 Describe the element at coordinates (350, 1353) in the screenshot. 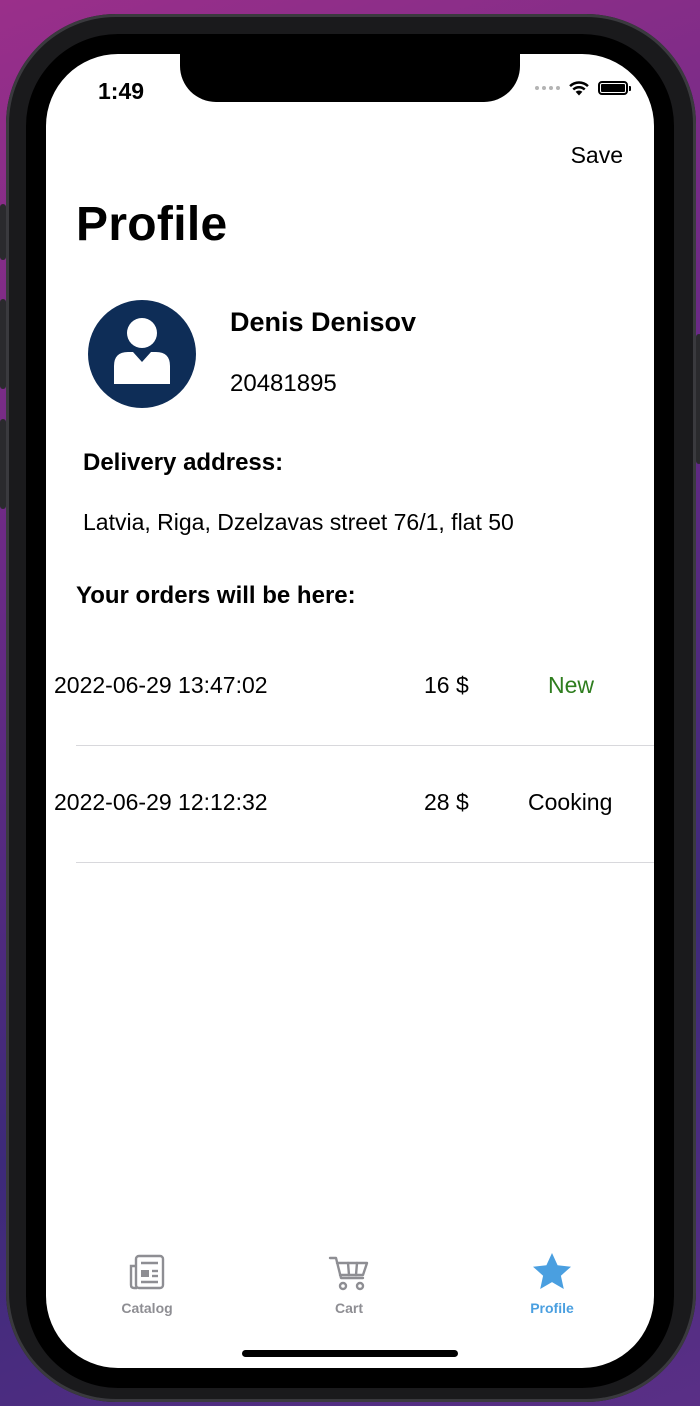

I see `home-indicator` at that location.